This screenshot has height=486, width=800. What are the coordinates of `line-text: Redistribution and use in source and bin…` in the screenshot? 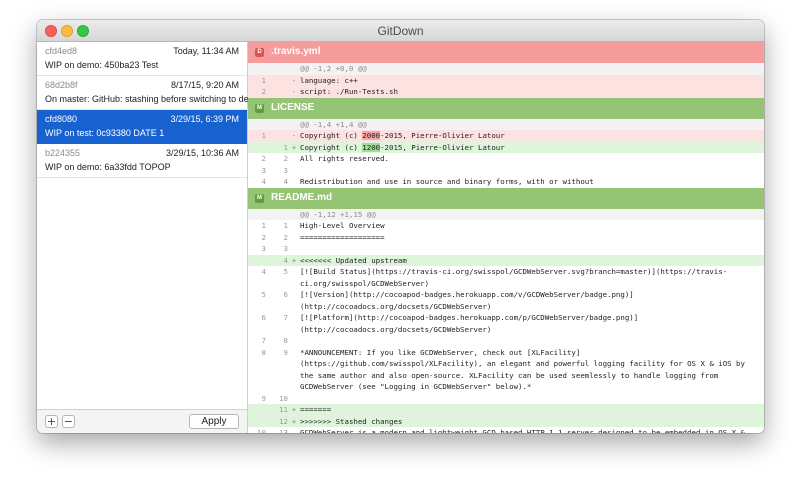 It's located at (447, 181).